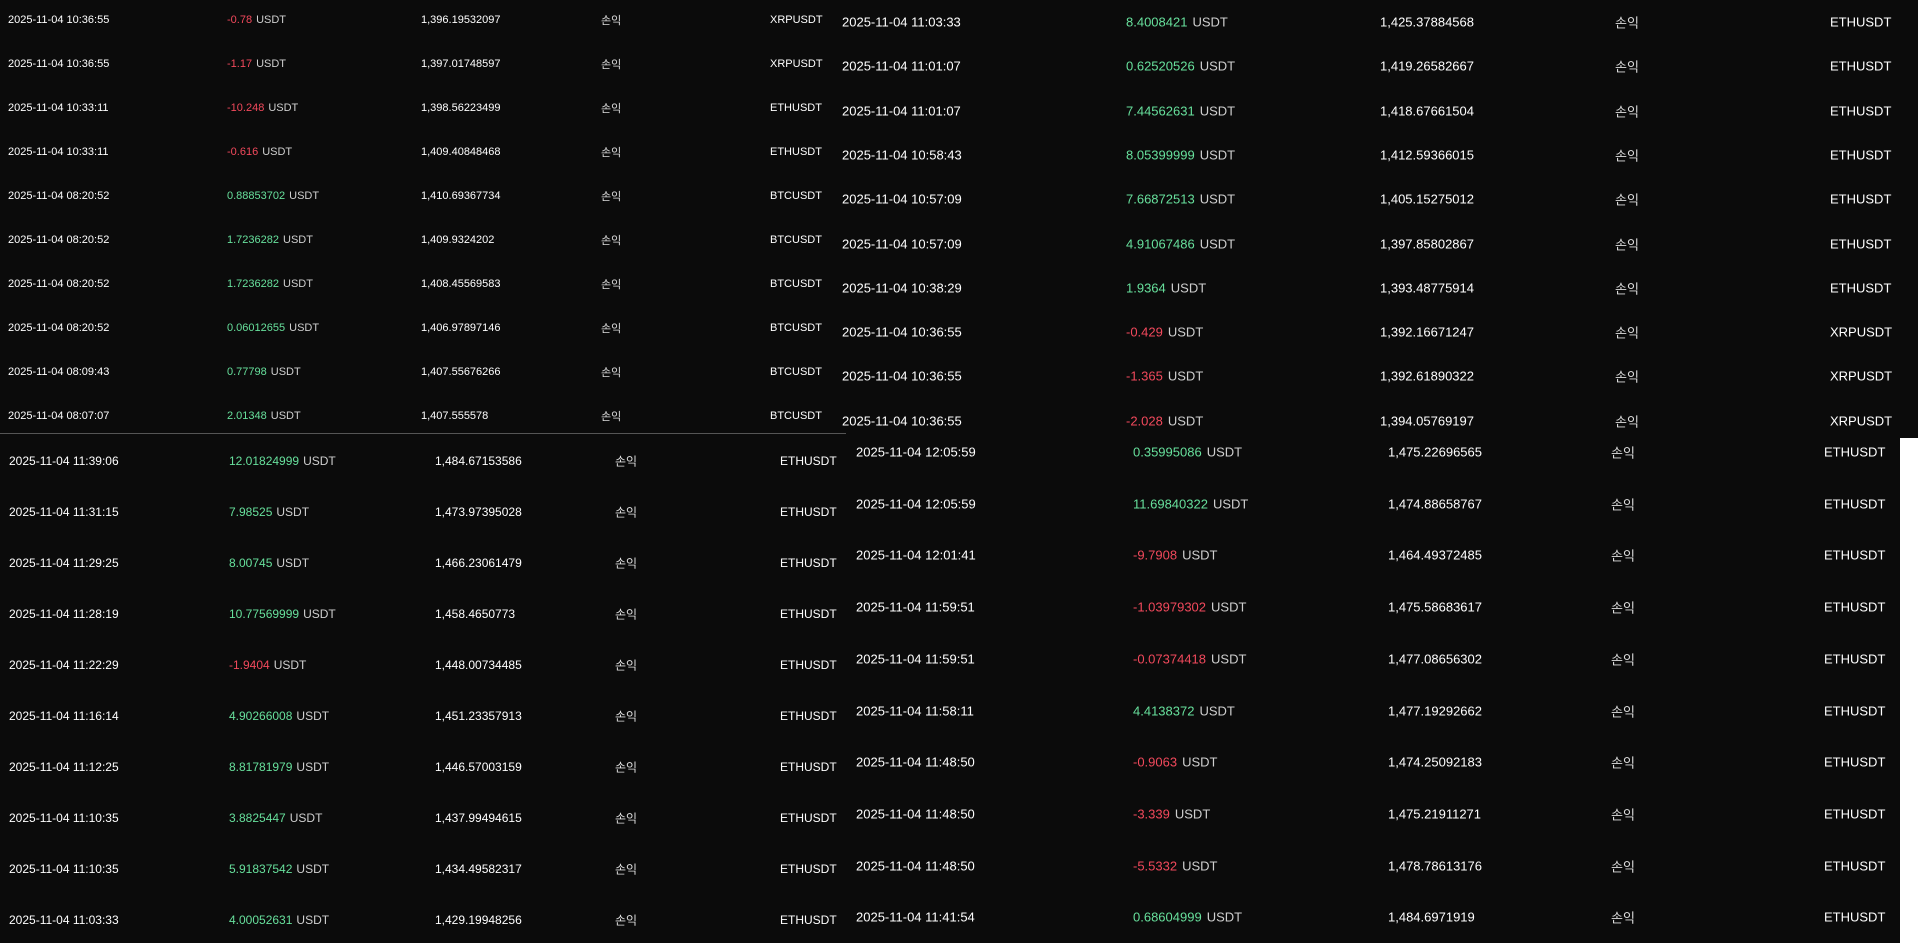  What do you see at coordinates (1427, 155) in the screenshot?
I see `balance-value: 1,412.59366015` at bounding box center [1427, 155].